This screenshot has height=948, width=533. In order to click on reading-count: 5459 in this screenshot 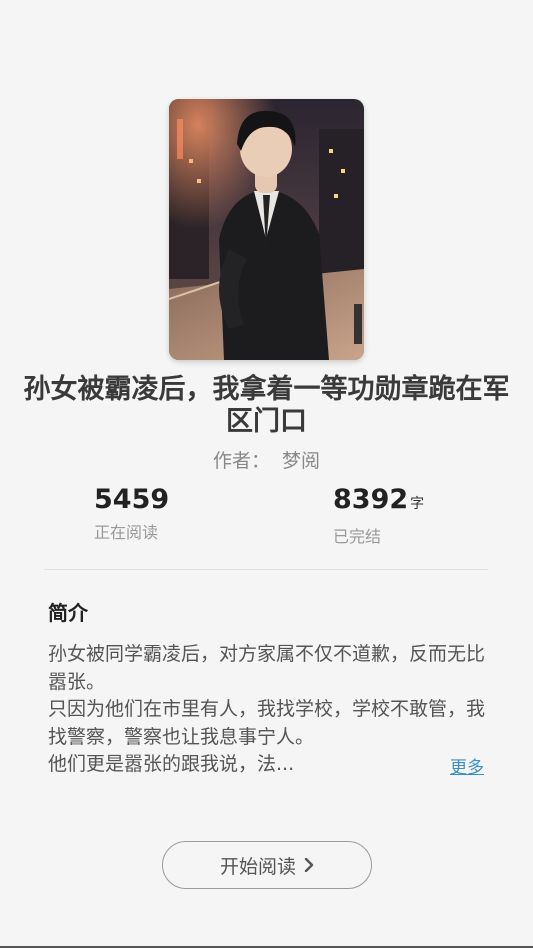, I will do `click(132, 499)`.